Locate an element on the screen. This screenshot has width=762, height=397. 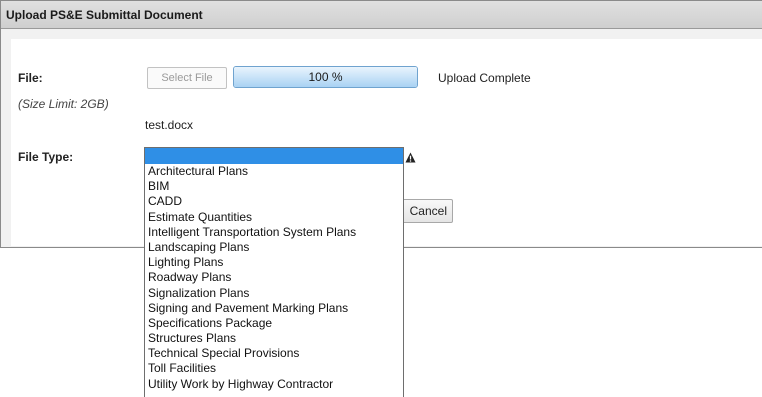
file-type-option: Landscaping Plans is located at coordinates (274, 247).